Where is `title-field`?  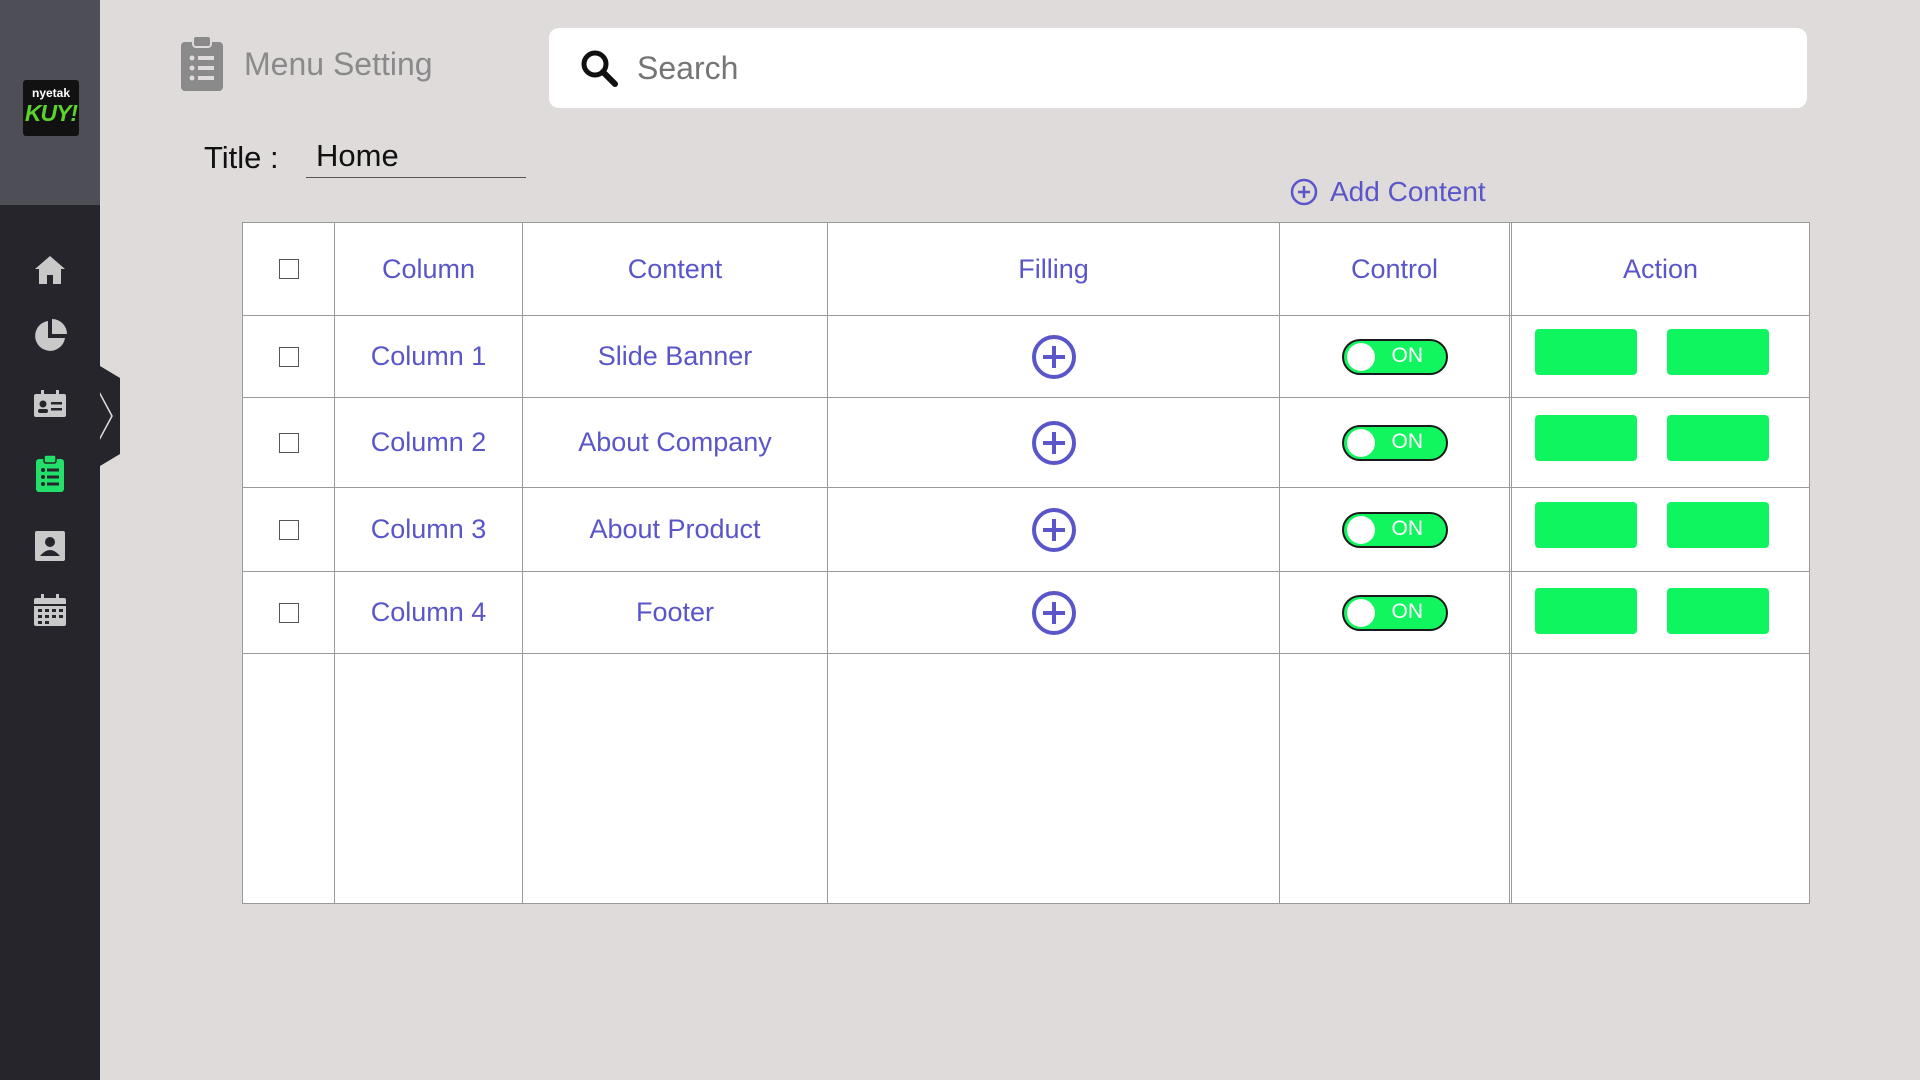 title-field is located at coordinates (416, 156).